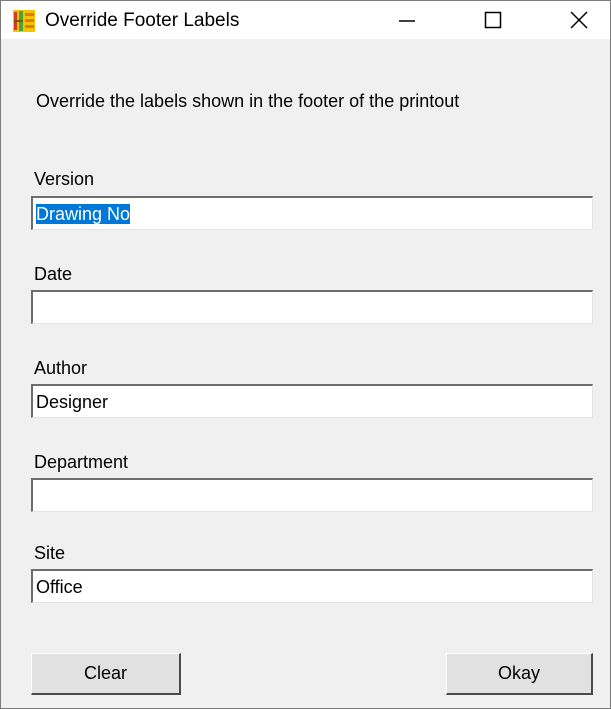 Image resolution: width=611 pixels, height=709 pixels. I want to click on department-label: Department, so click(81, 462).